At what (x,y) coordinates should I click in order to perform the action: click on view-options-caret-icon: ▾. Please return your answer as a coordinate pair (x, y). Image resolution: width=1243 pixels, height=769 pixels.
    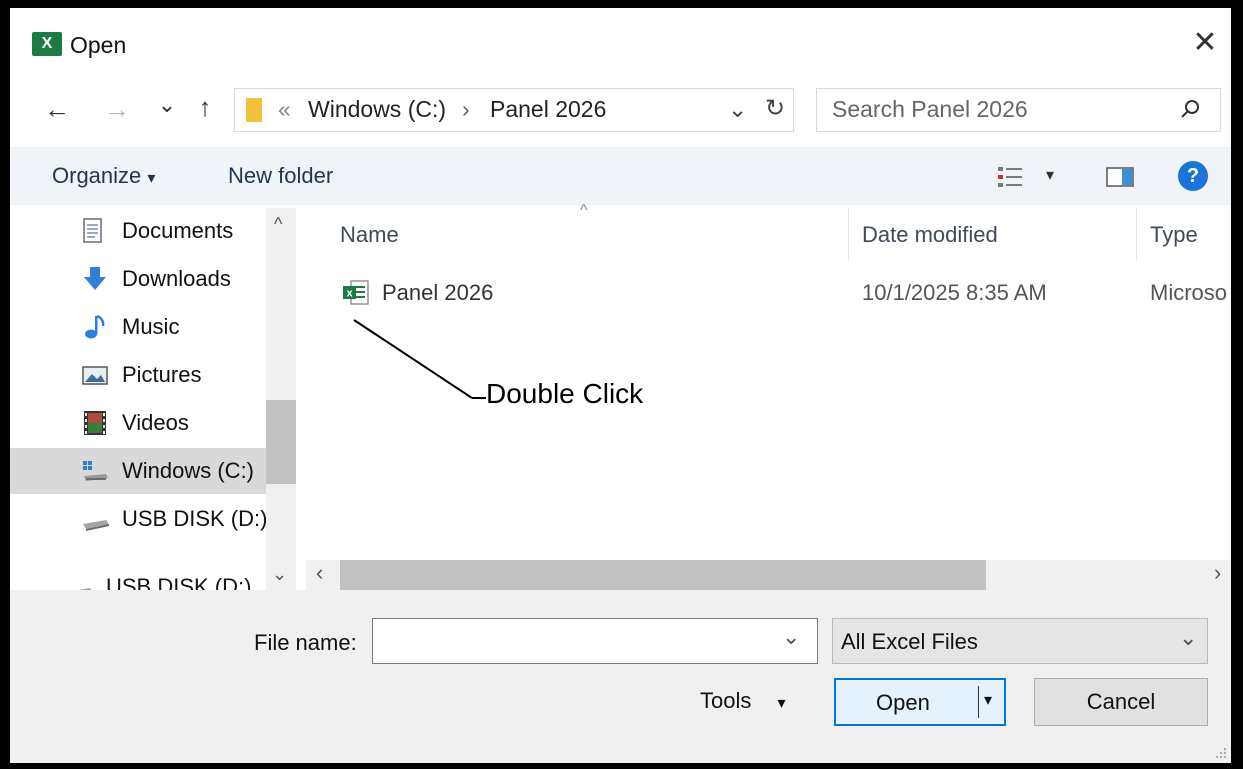
    Looking at the image, I should click on (1050, 175).